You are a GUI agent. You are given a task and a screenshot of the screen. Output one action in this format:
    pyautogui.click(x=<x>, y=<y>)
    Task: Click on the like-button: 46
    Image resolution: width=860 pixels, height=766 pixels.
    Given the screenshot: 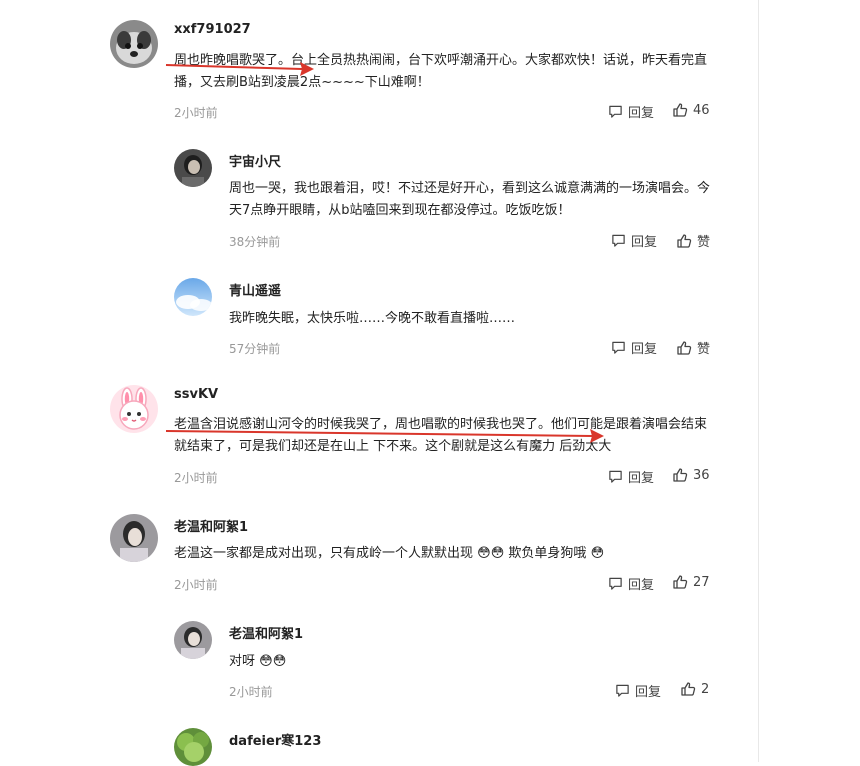 What is the action you would take?
    pyautogui.click(x=691, y=110)
    